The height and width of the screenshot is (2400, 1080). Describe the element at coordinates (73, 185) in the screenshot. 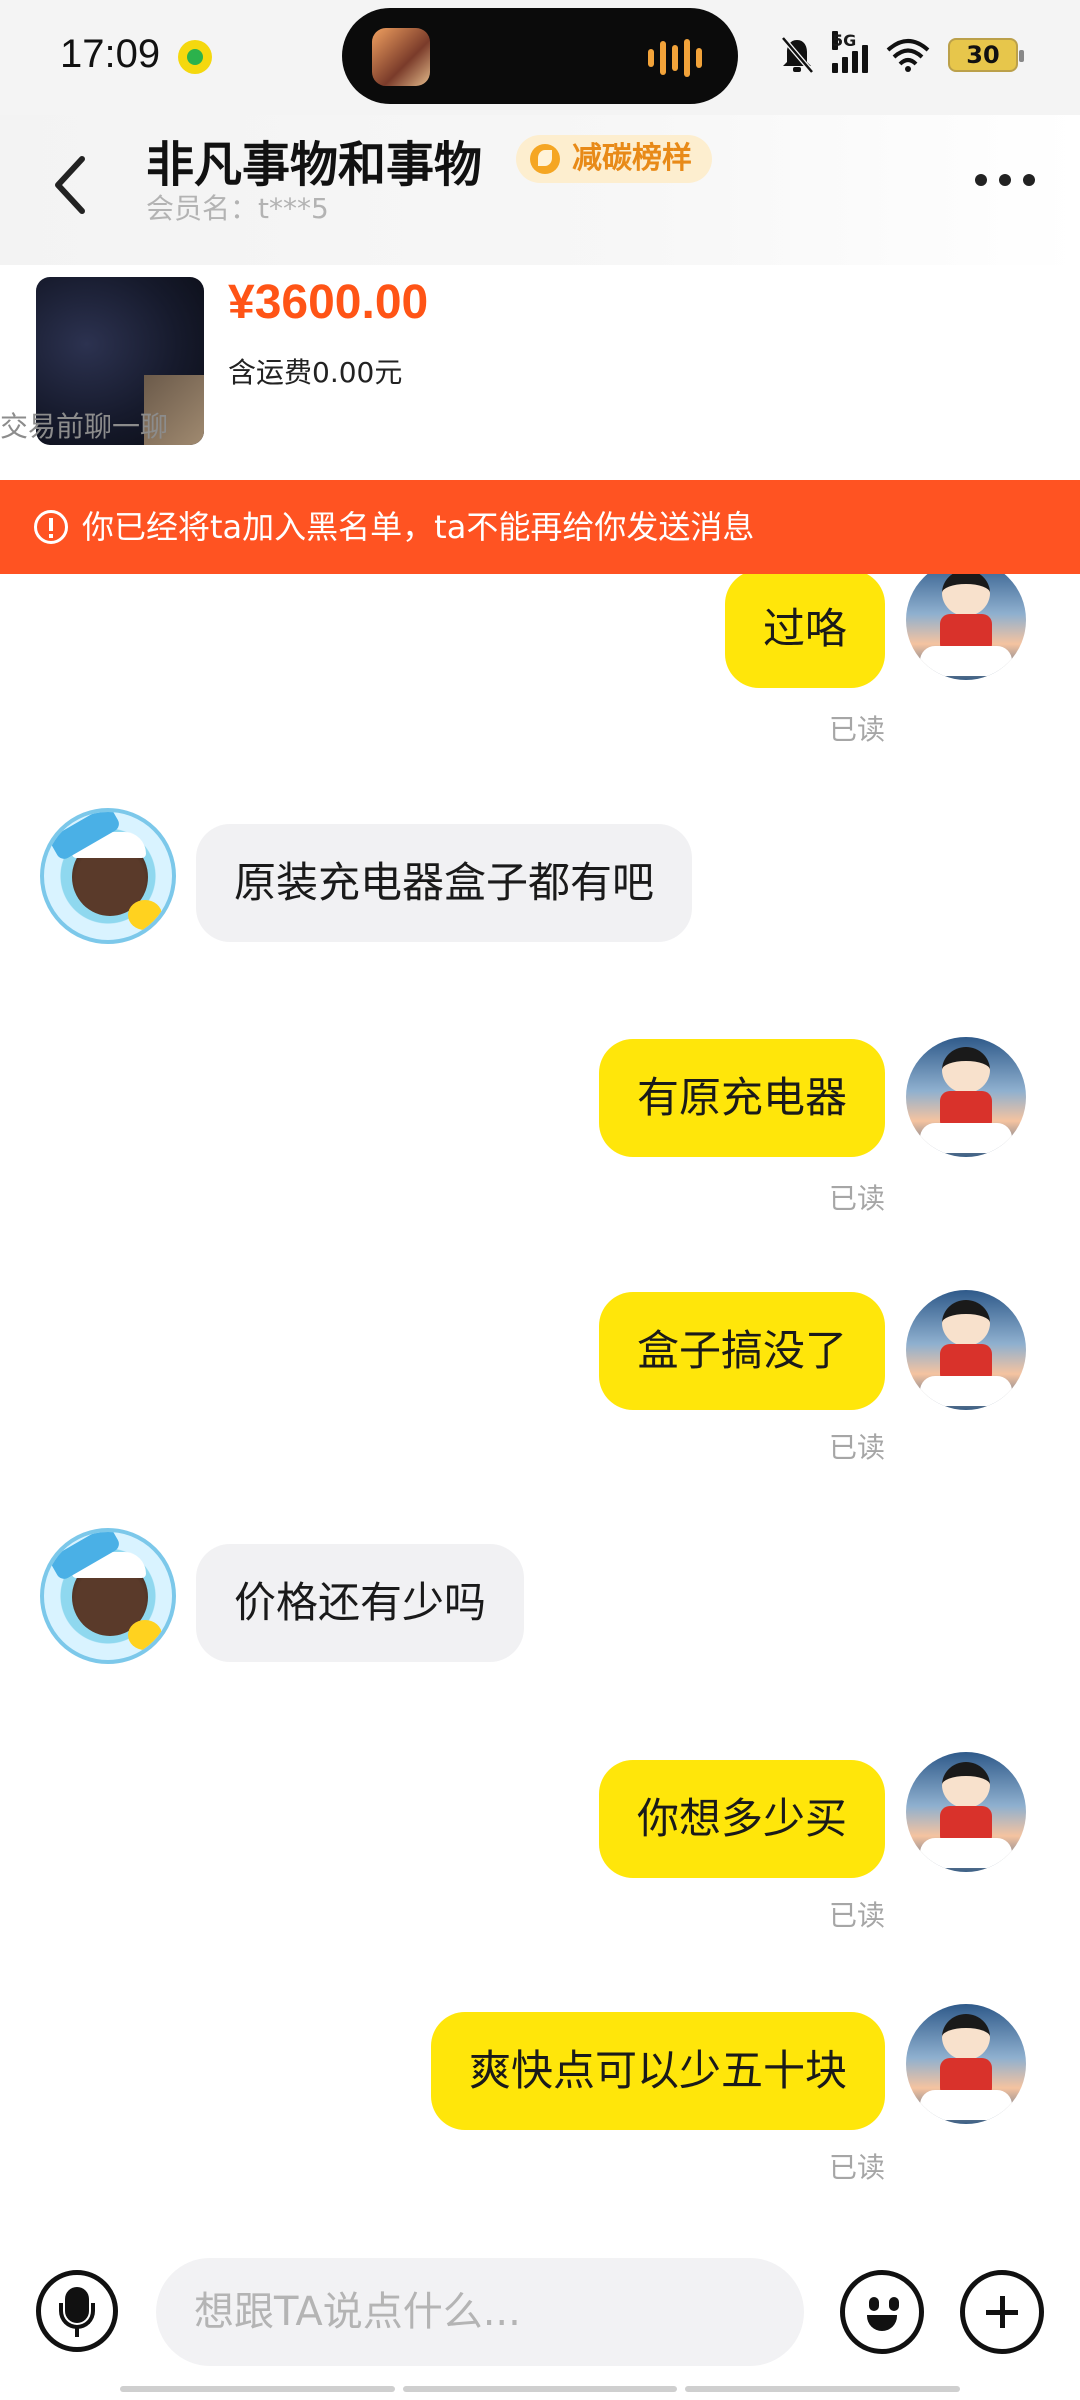

I see `back-button` at that location.